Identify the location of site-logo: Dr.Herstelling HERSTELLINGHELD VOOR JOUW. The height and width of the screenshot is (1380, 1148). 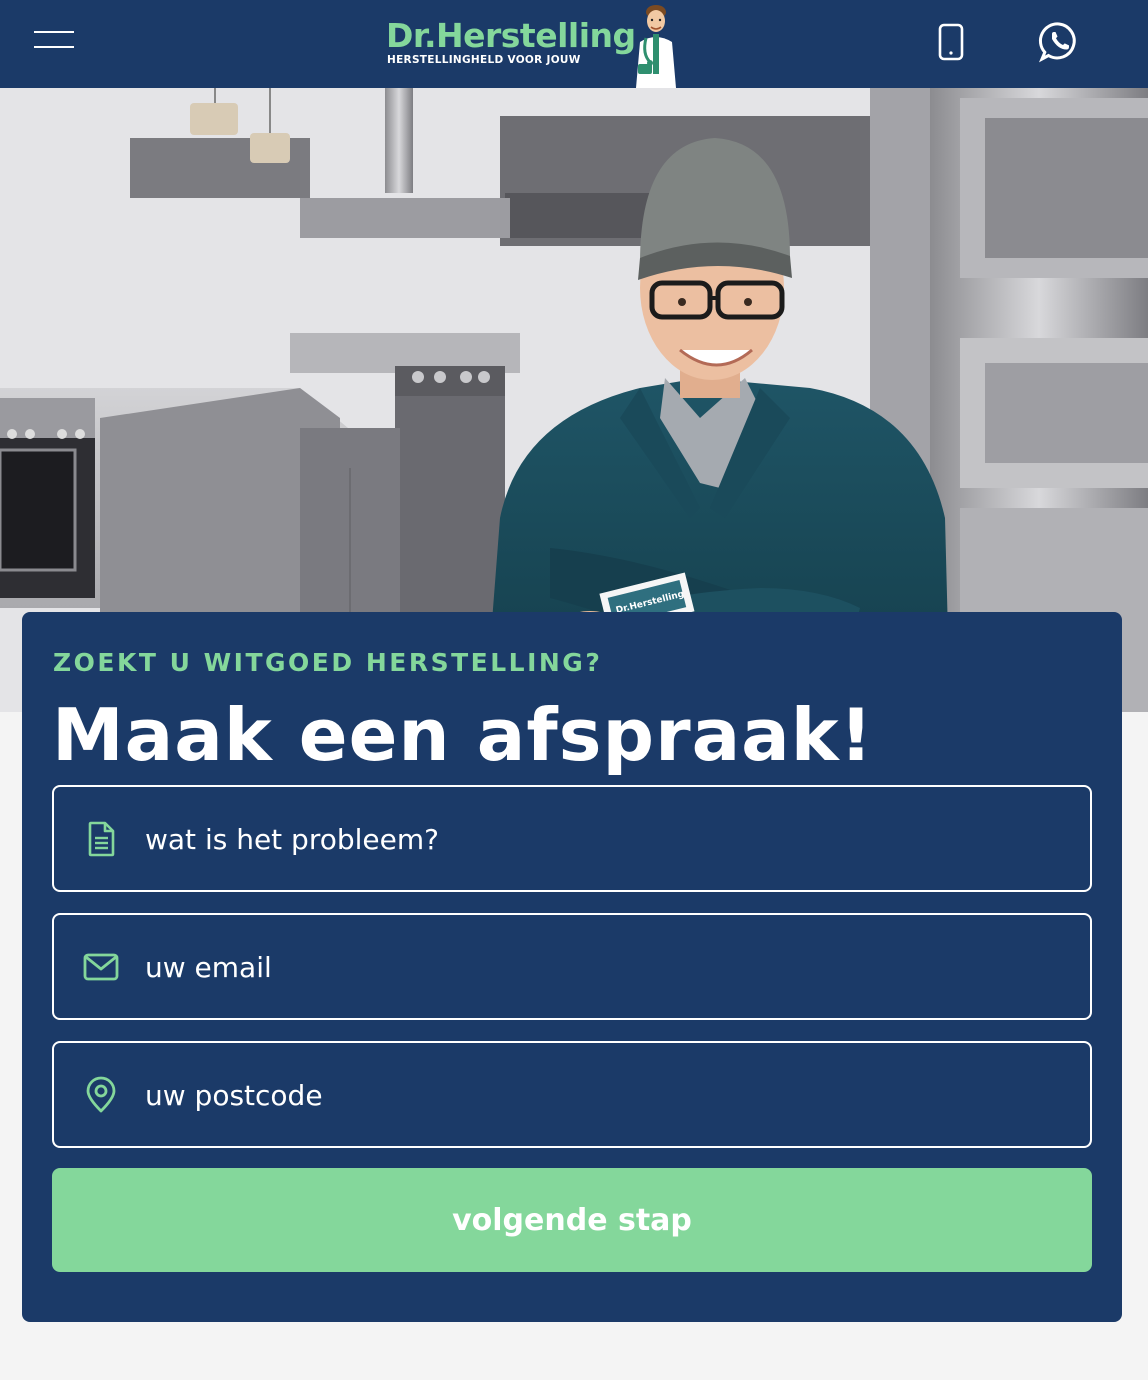
(536, 46).